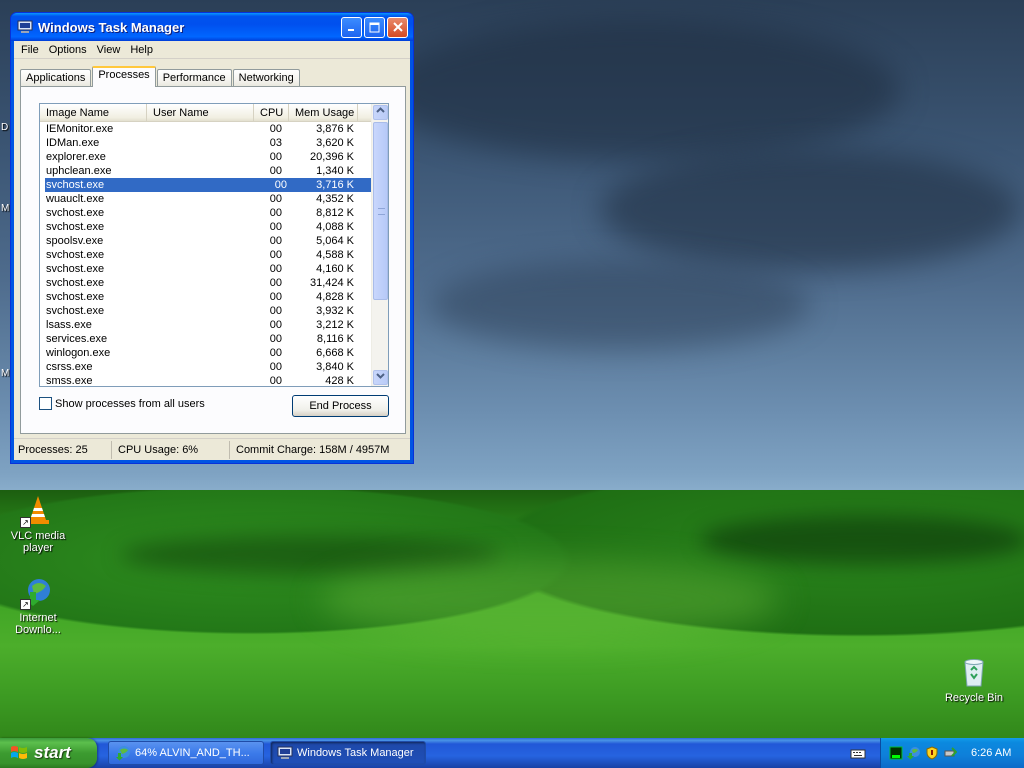 This screenshot has height=768, width=1024. What do you see at coordinates (397, 27) in the screenshot?
I see `close-button` at bounding box center [397, 27].